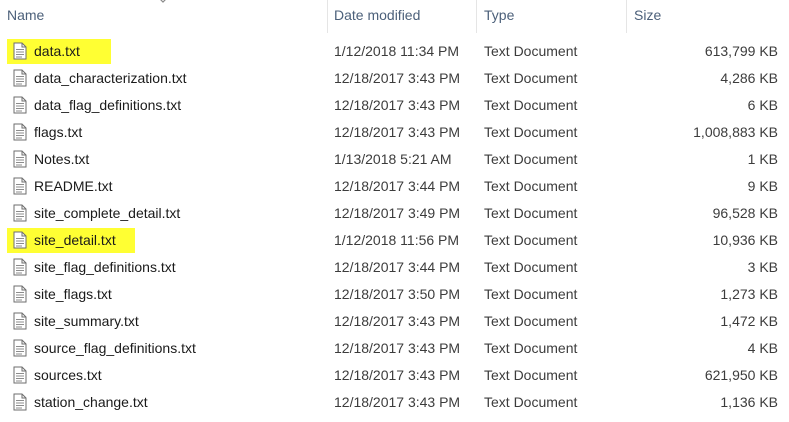 This screenshot has width=789, height=422. What do you see at coordinates (749, 402) in the screenshot?
I see `file-size: 1,136 KB` at bounding box center [749, 402].